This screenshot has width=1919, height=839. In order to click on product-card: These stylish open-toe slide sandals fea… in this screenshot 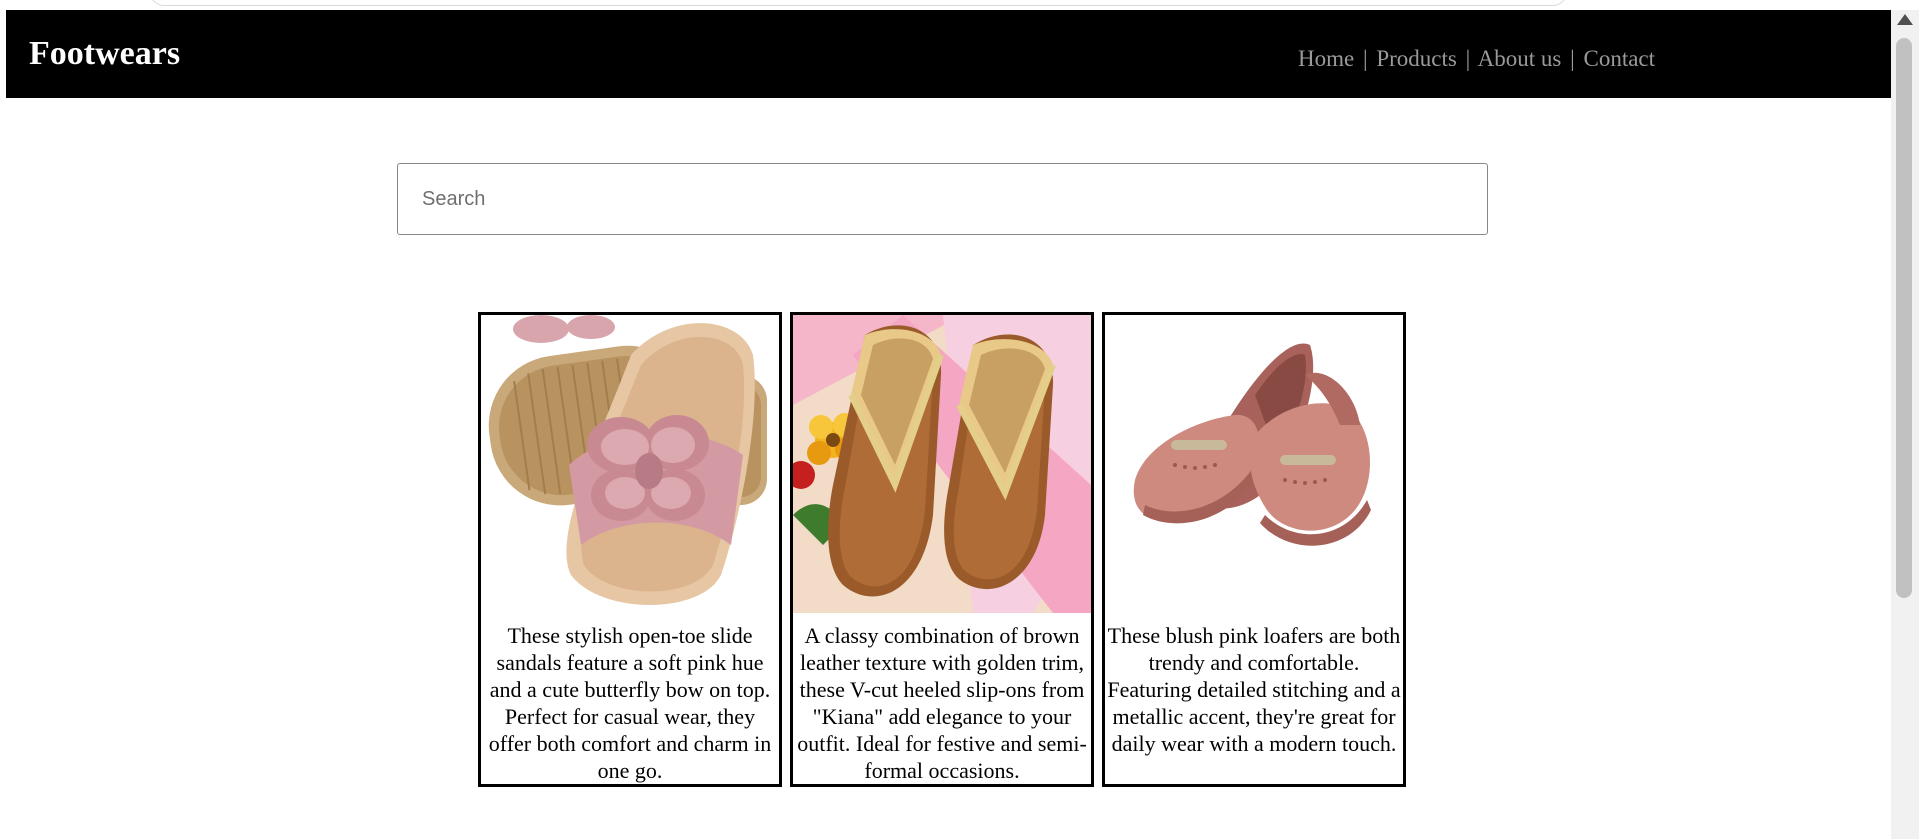, I will do `click(630, 549)`.